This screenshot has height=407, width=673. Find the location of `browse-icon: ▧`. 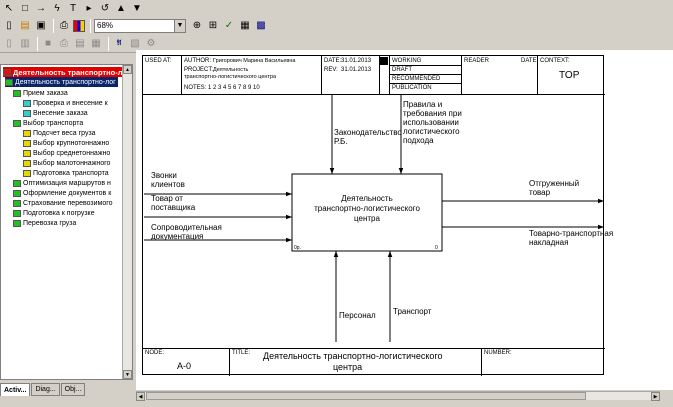

browse-icon: ▧ is located at coordinates (135, 44).